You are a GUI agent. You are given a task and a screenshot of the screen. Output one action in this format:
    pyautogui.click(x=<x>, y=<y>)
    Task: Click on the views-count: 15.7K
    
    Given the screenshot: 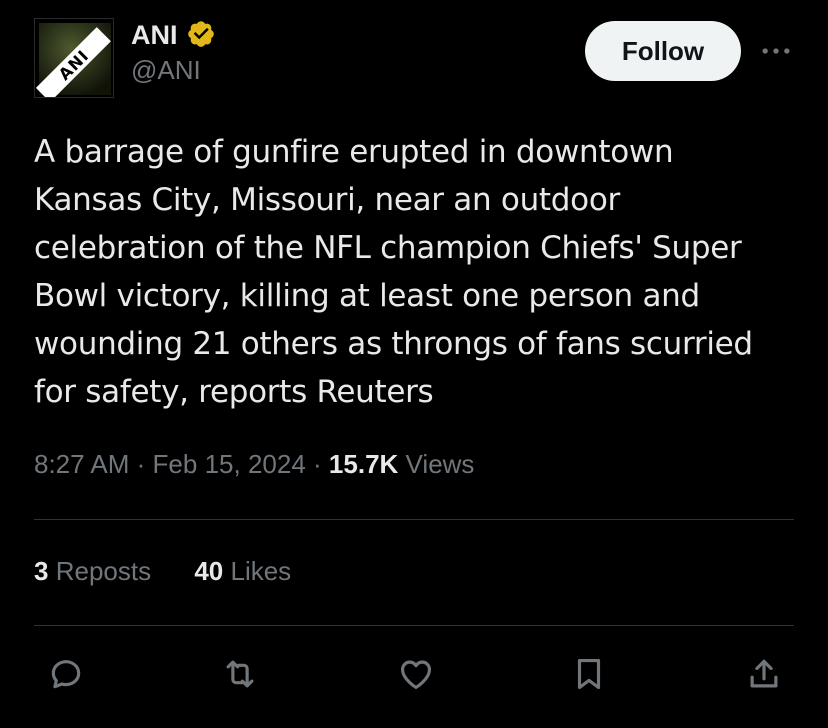 What is the action you would take?
    pyautogui.click(x=363, y=464)
    